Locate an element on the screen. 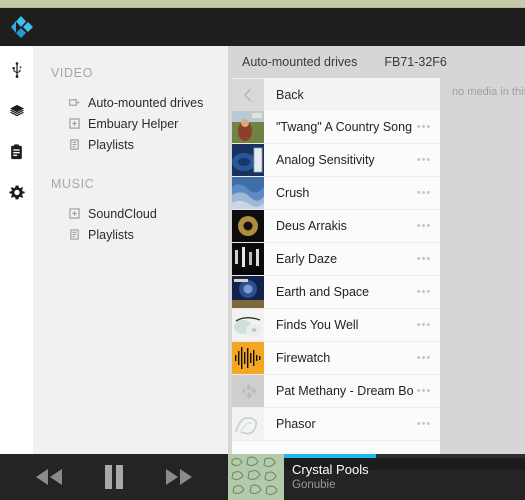  app-header is located at coordinates (262, 27).